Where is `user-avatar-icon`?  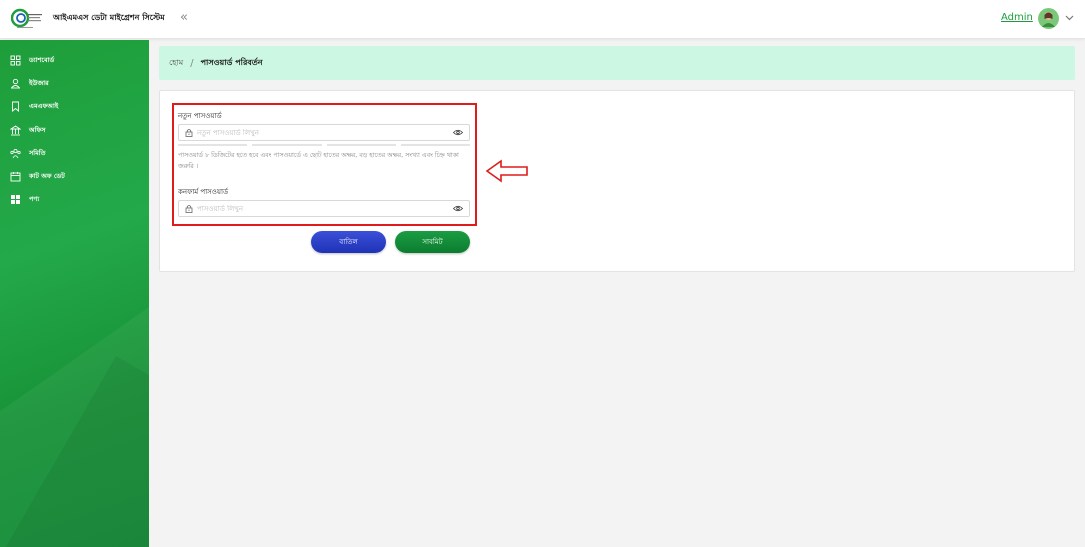 user-avatar-icon is located at coordinates (1048, 18).